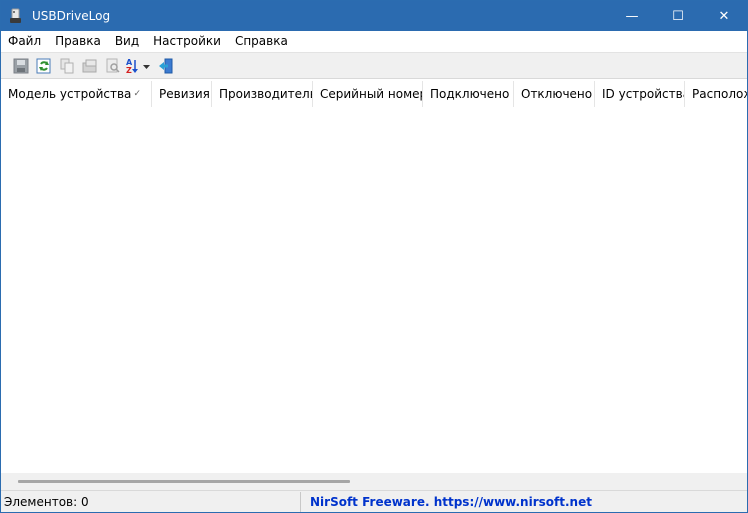 The height and width of the screenshot is (513, 748). I want to click on menu-file: Файл, so click(24, 41).